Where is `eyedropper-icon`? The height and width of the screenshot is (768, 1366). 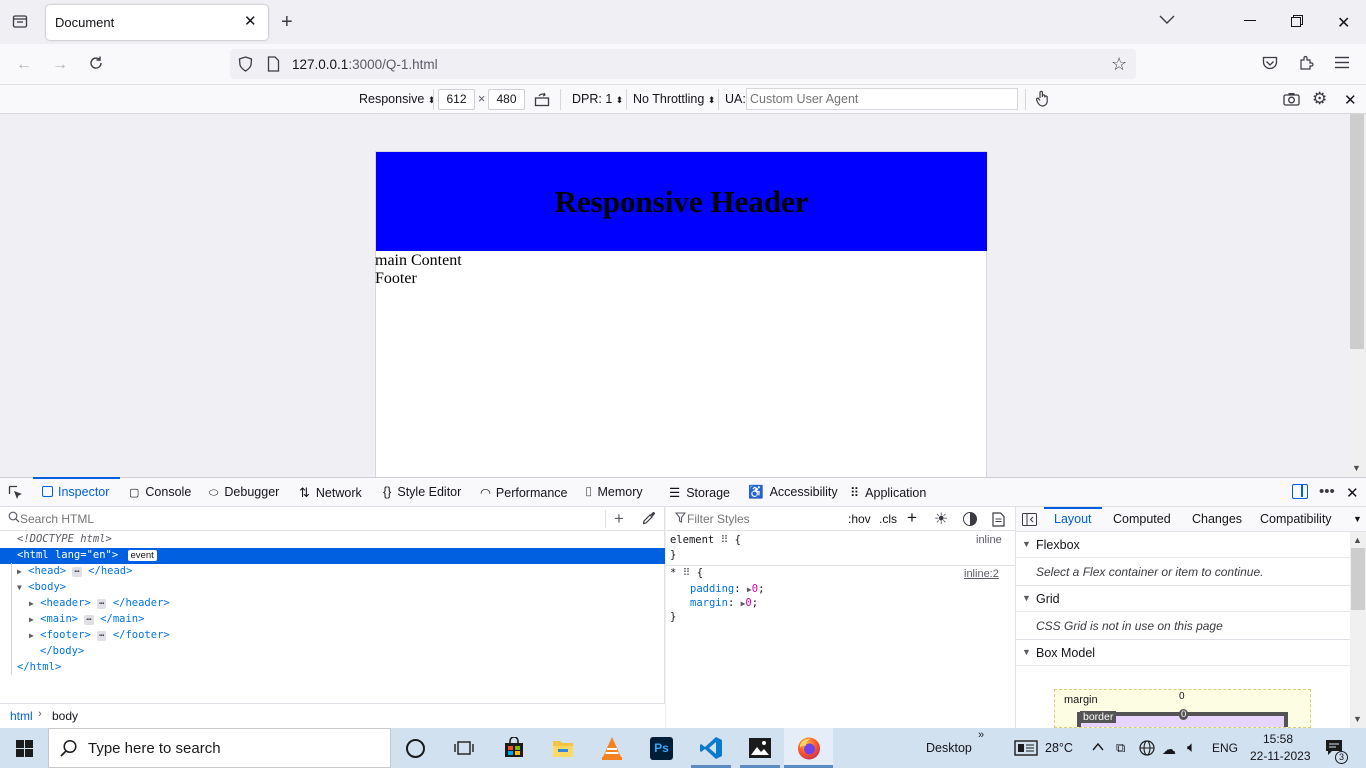 eyedropper-icon is located at coordinates (649, 519).